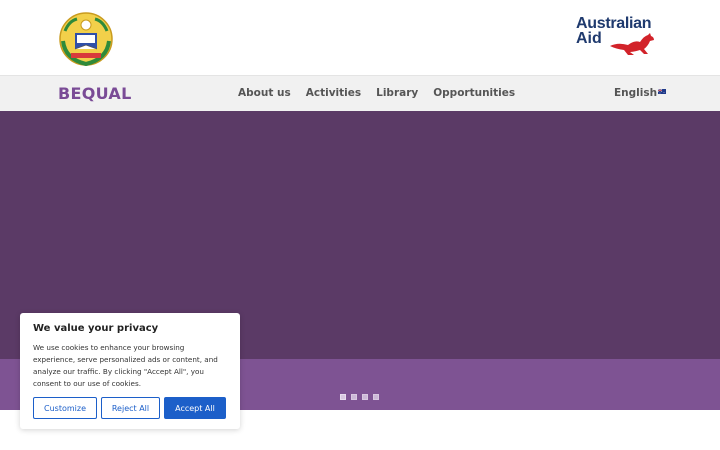 The height and width of the screenshot is (450, 720). What do you see at coordinates (65, 408) in the screenshot?
I see `customize-button: Customize` at bounding box center [65, 408].